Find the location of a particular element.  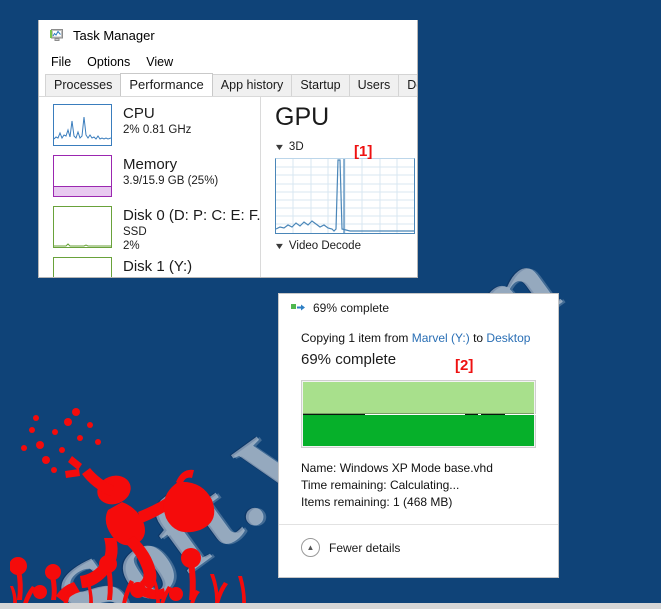

disk0-name: Disk 0 (D: P: C: E: F. is located at coordinates (191, 215).